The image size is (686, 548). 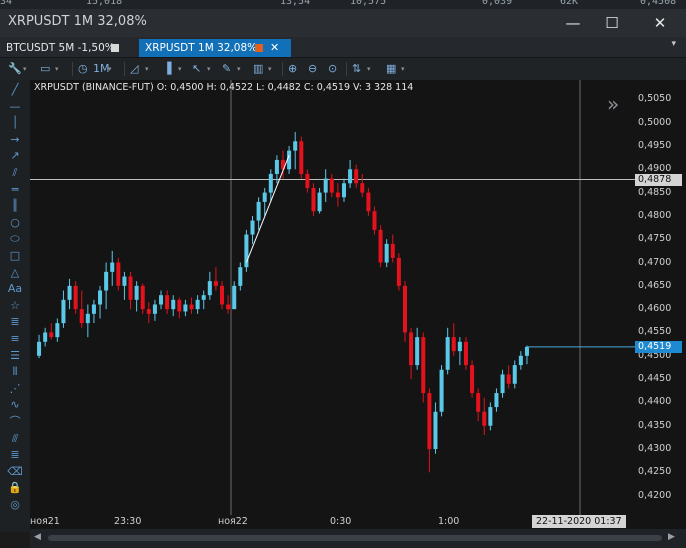 What do you see at coordinates (226, 69) in the screenshot?
I see `pencil-icon: ✎` at bounding box center [226, 69].